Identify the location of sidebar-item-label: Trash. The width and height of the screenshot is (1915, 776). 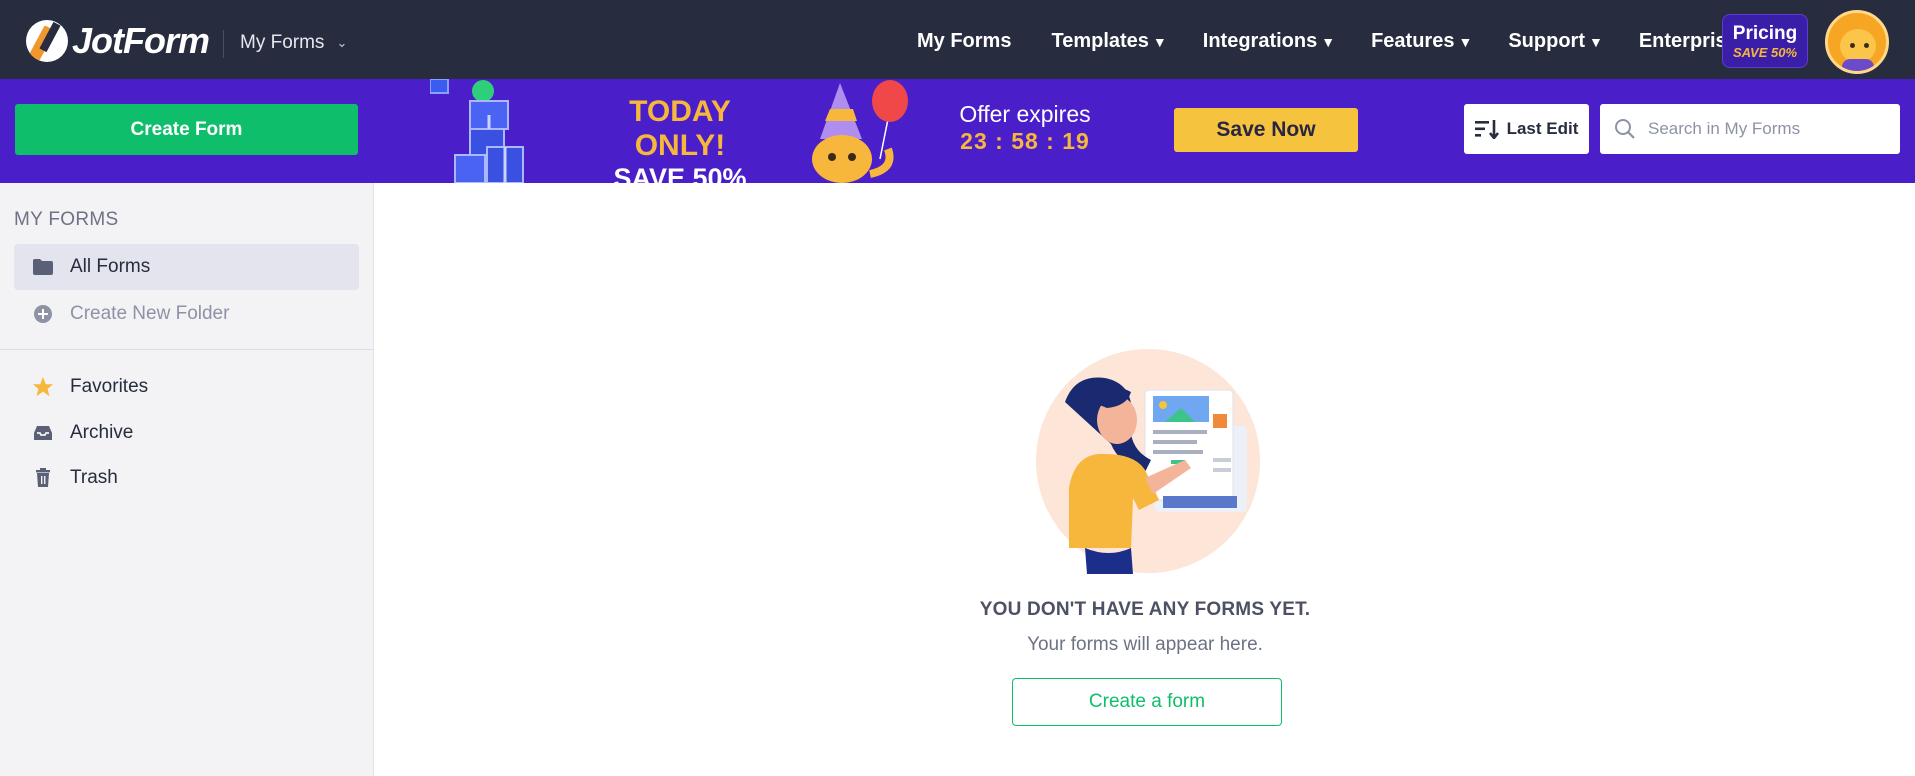
(94, 477).